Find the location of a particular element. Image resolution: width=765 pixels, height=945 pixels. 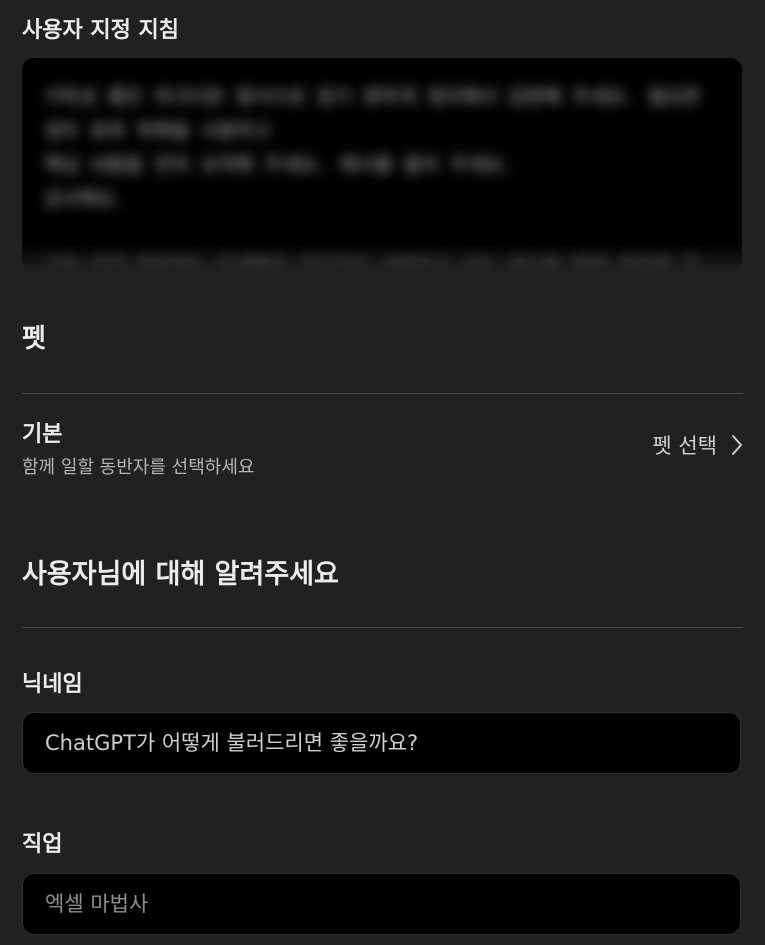

nickname-input is located at coordinates (381, 743).